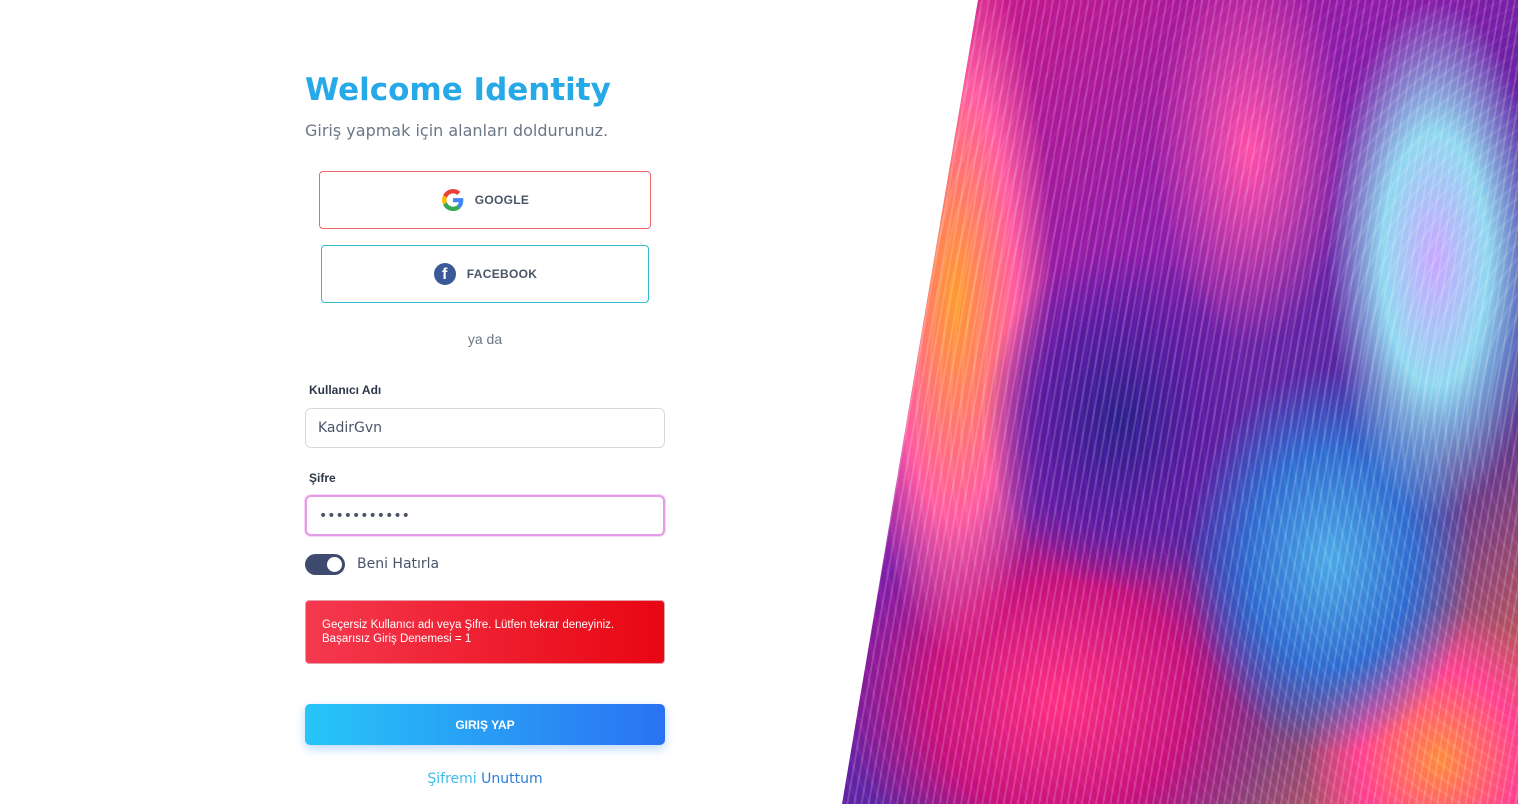 This screenshot has height=804, width=1518. Describe the element at coordinates (452, 779) in the screenshot. I see `forgot-password-word1: Şifremi` at that location.